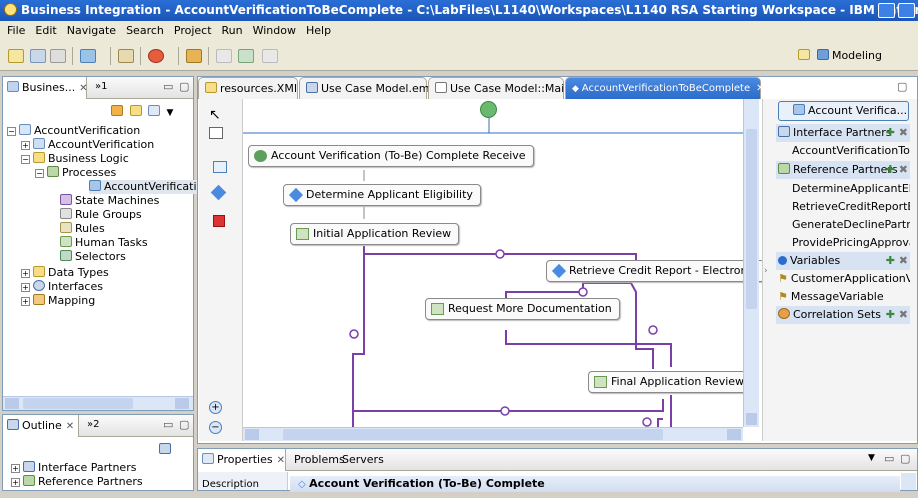 The image size is (918, 498). I want to click on properties-tab: Properties ✕, so click(242, 460).